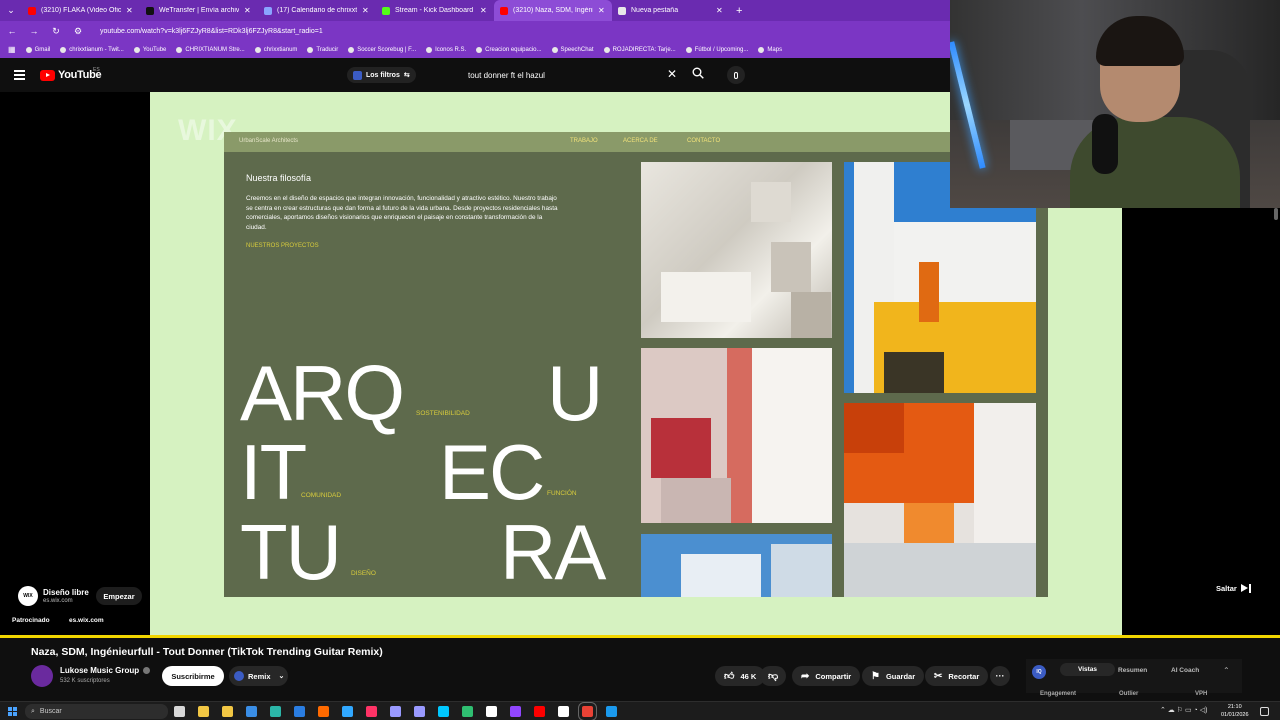 This screenshot has height=720, width=1280. Describe the element at coordinates (1088, 669) in the screenshot. I see `tab-vistas: Vistas` at that location.